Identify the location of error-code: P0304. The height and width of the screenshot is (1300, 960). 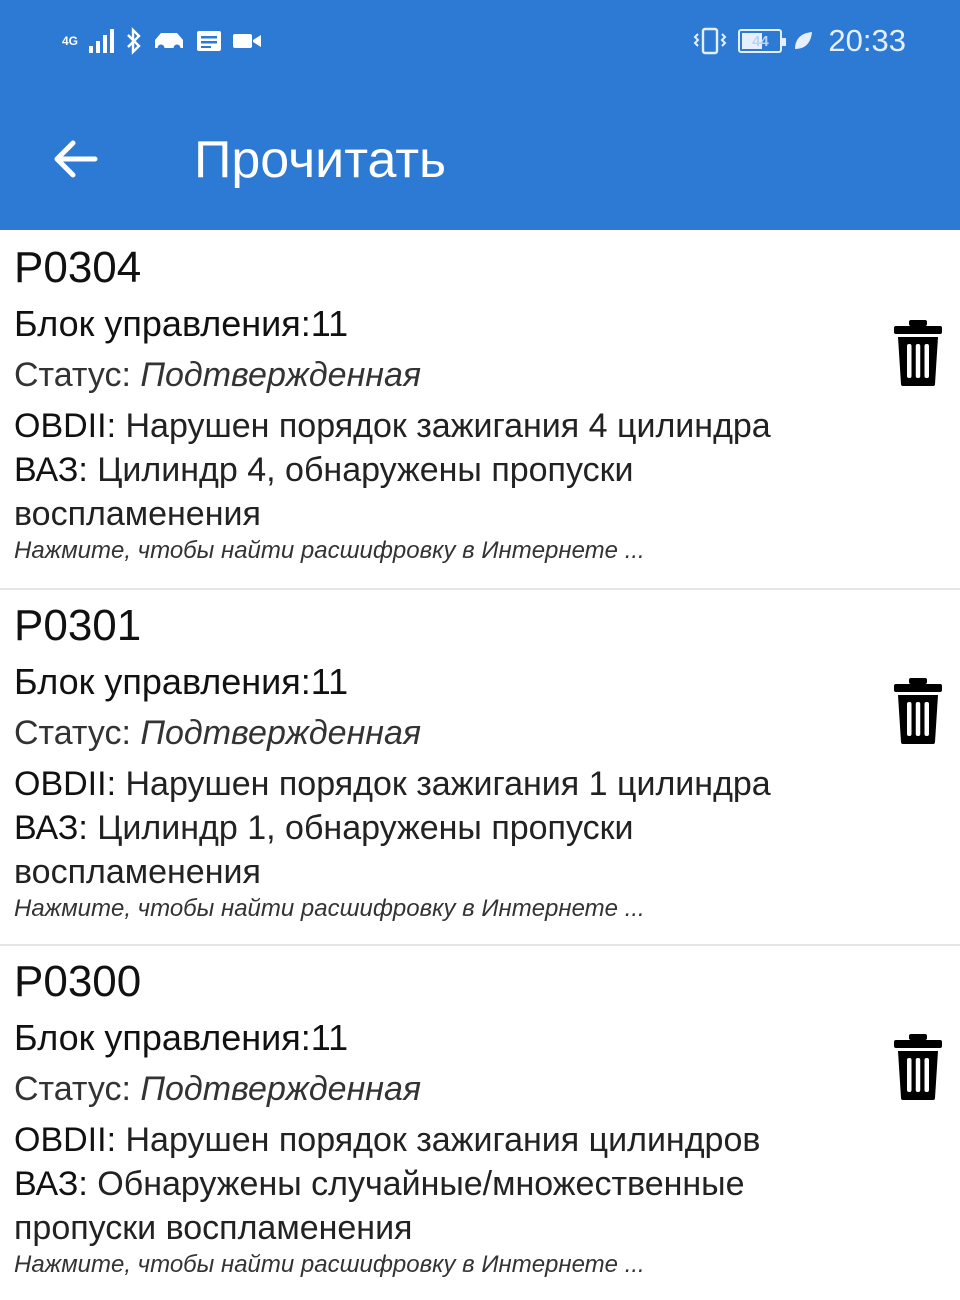
(78, 267).